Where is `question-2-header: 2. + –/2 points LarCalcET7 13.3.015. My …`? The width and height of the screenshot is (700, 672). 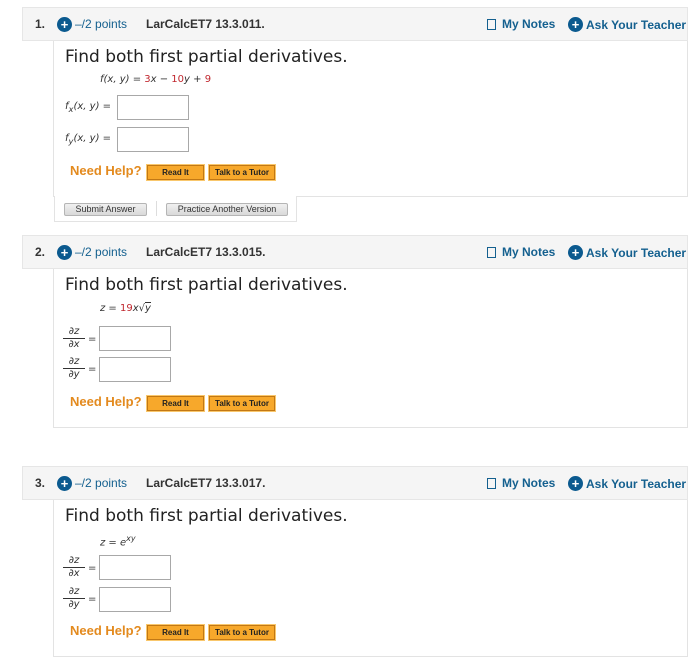
question-2-header: 2. + –/2 points LarCalcET7 13.3.015. My … is located at coordinates (355, 252).